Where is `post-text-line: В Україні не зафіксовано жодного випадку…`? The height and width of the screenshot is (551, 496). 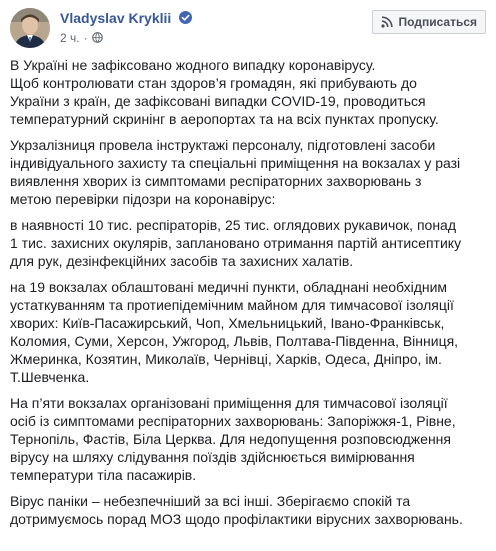
post-text-line: В Україні не зафіксовано жодного випадку… is located at coordinates (193, 65).